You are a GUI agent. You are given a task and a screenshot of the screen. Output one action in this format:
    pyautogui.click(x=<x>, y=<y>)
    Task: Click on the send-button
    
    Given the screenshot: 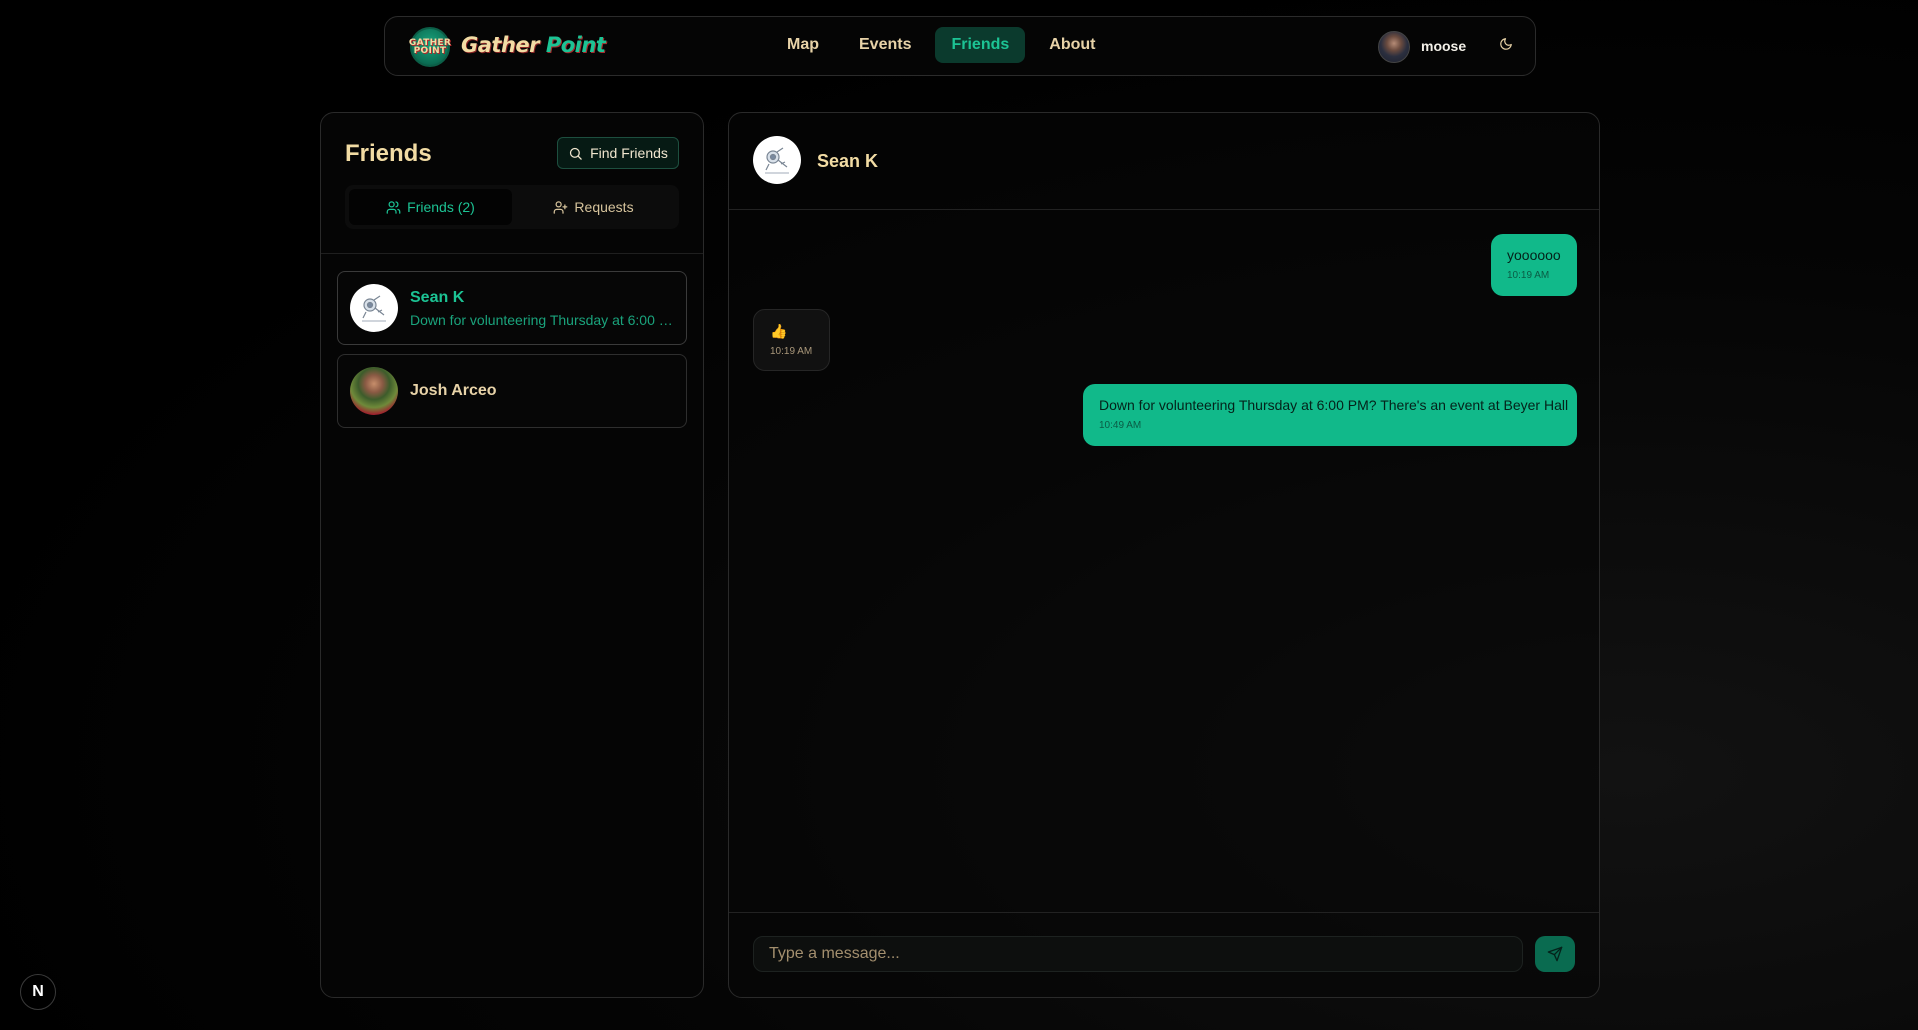 What is the action you would take?
    pyautogui.click(x=1555, y=954)
    